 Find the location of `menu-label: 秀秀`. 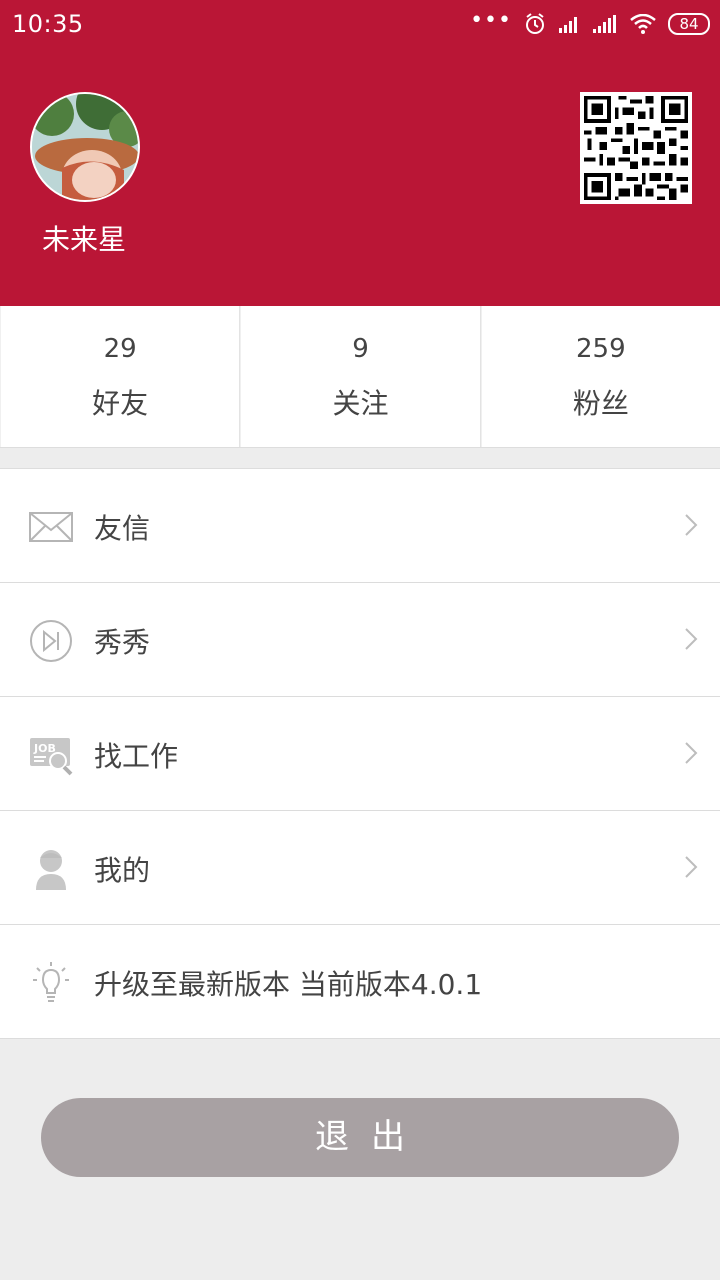

menu-label: 秀秀 is located at coordinates (122, 642).